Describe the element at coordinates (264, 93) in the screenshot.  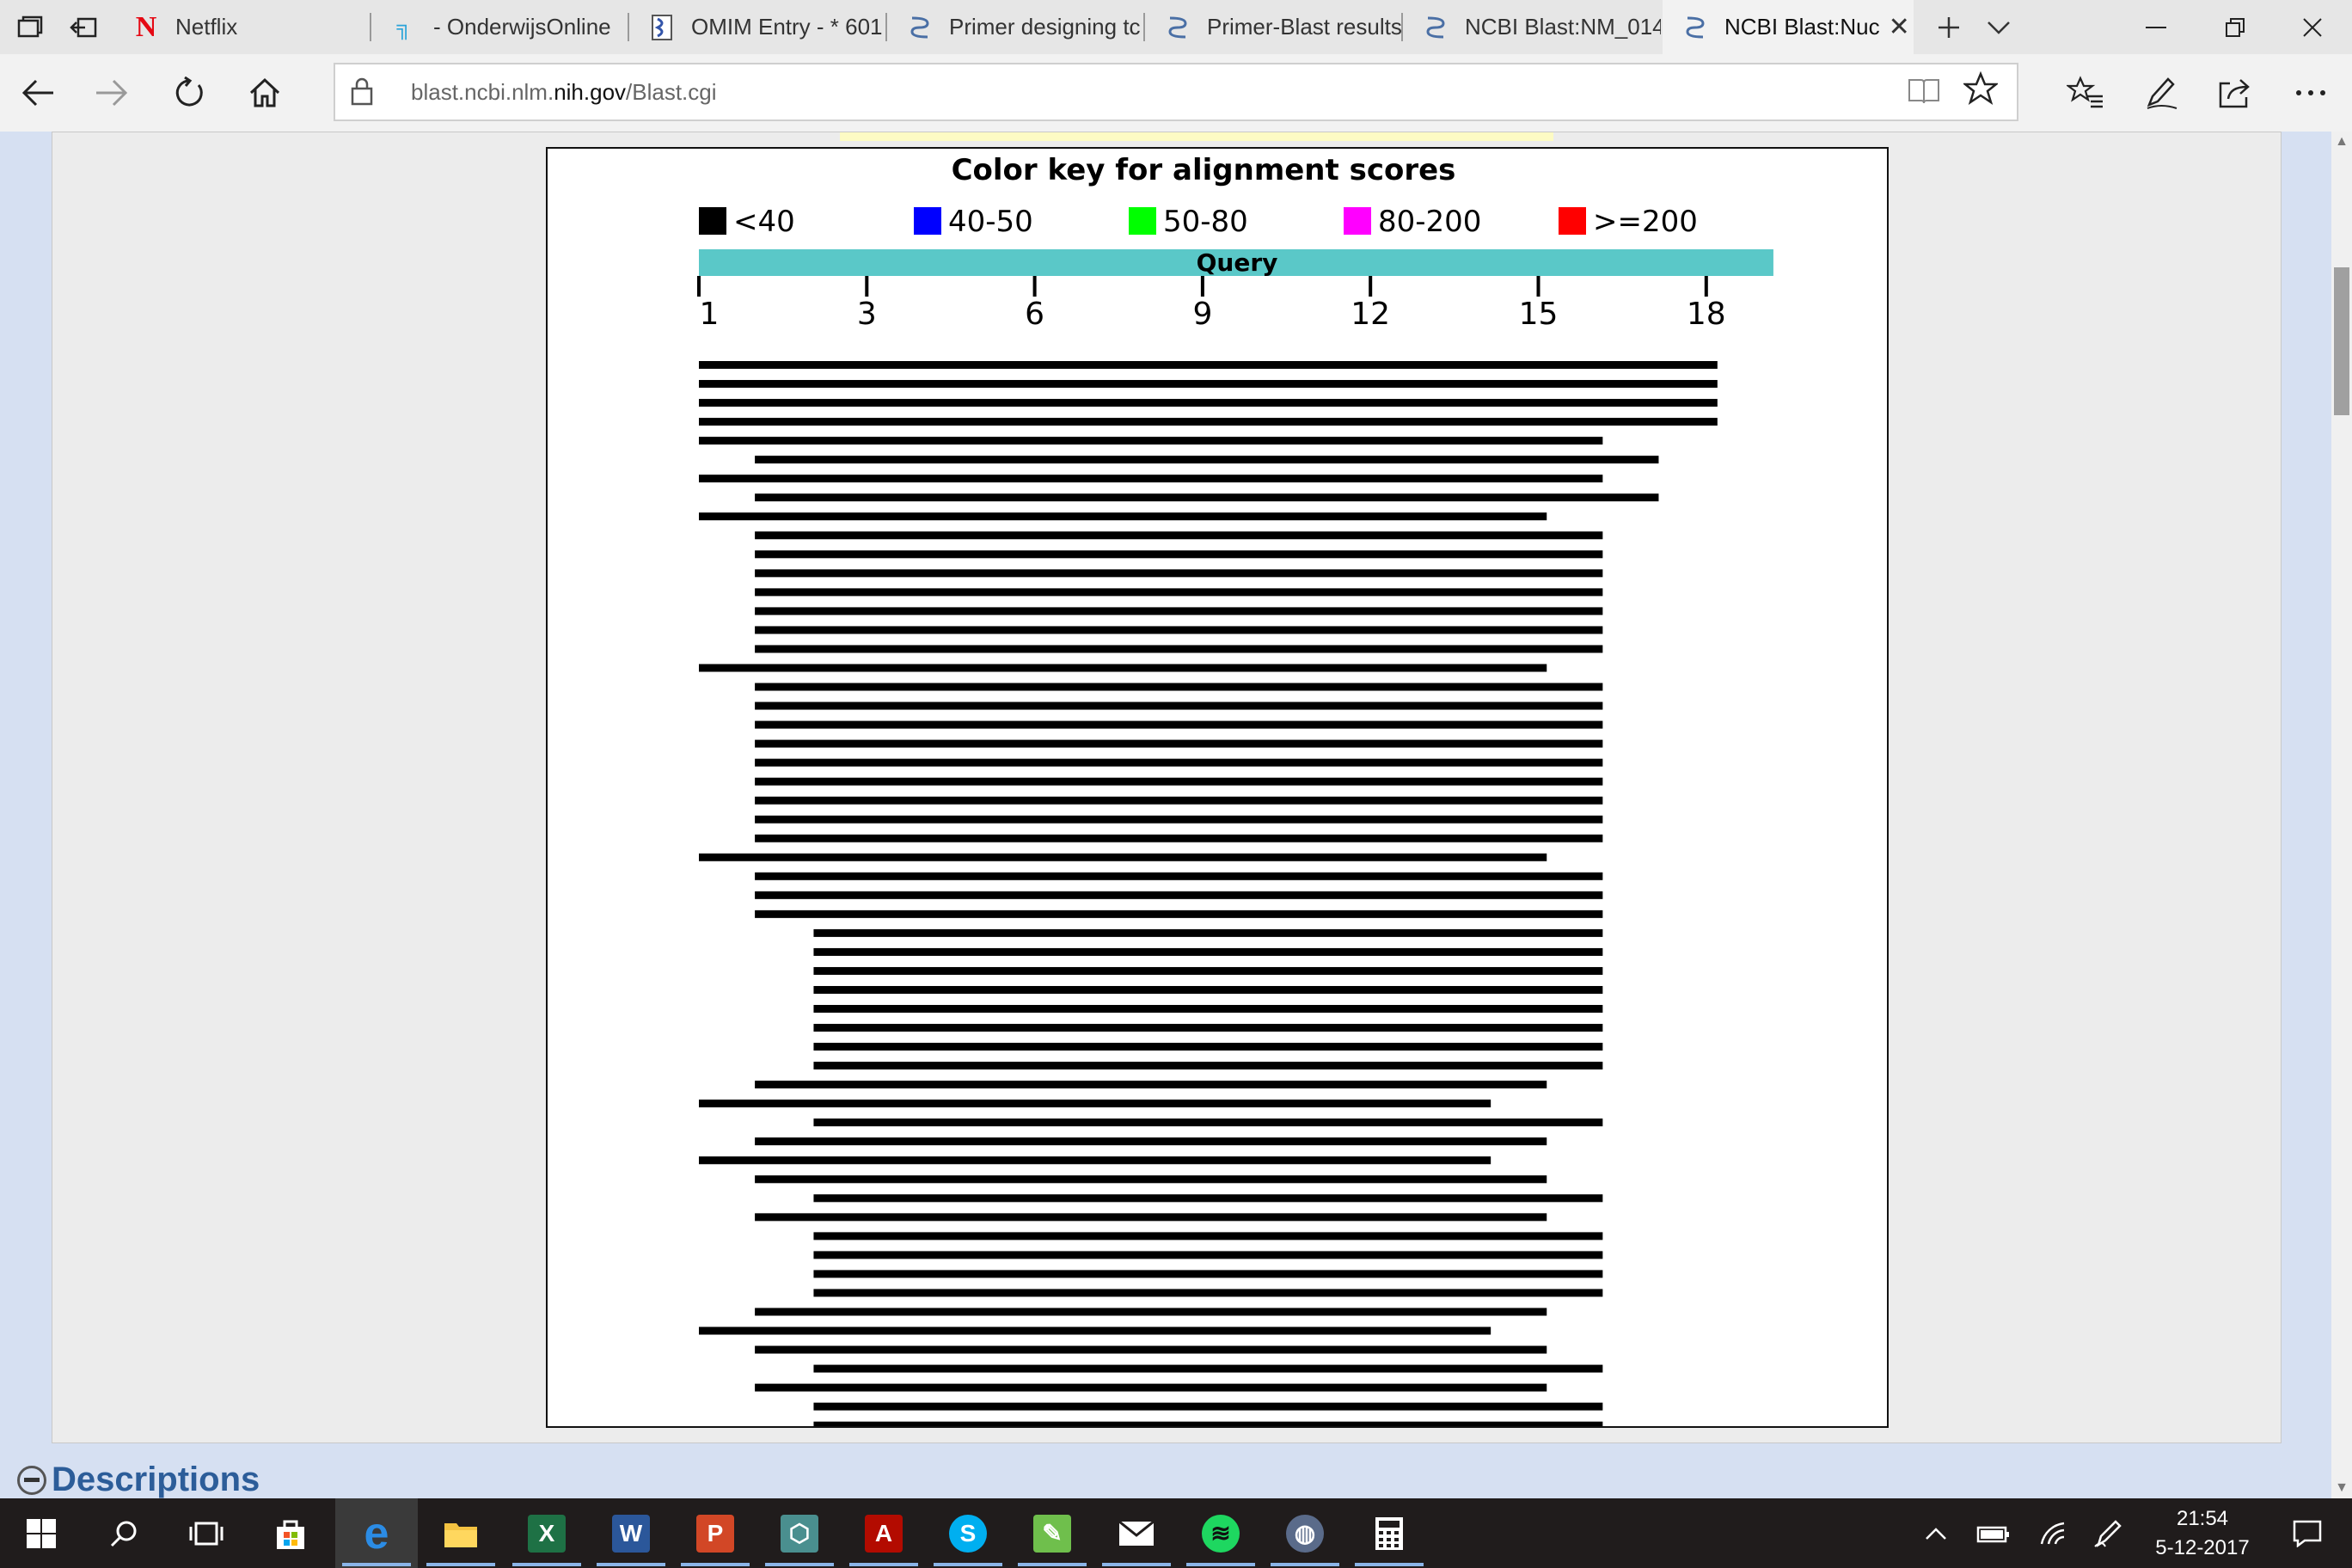
I see `home-icon` at that location.